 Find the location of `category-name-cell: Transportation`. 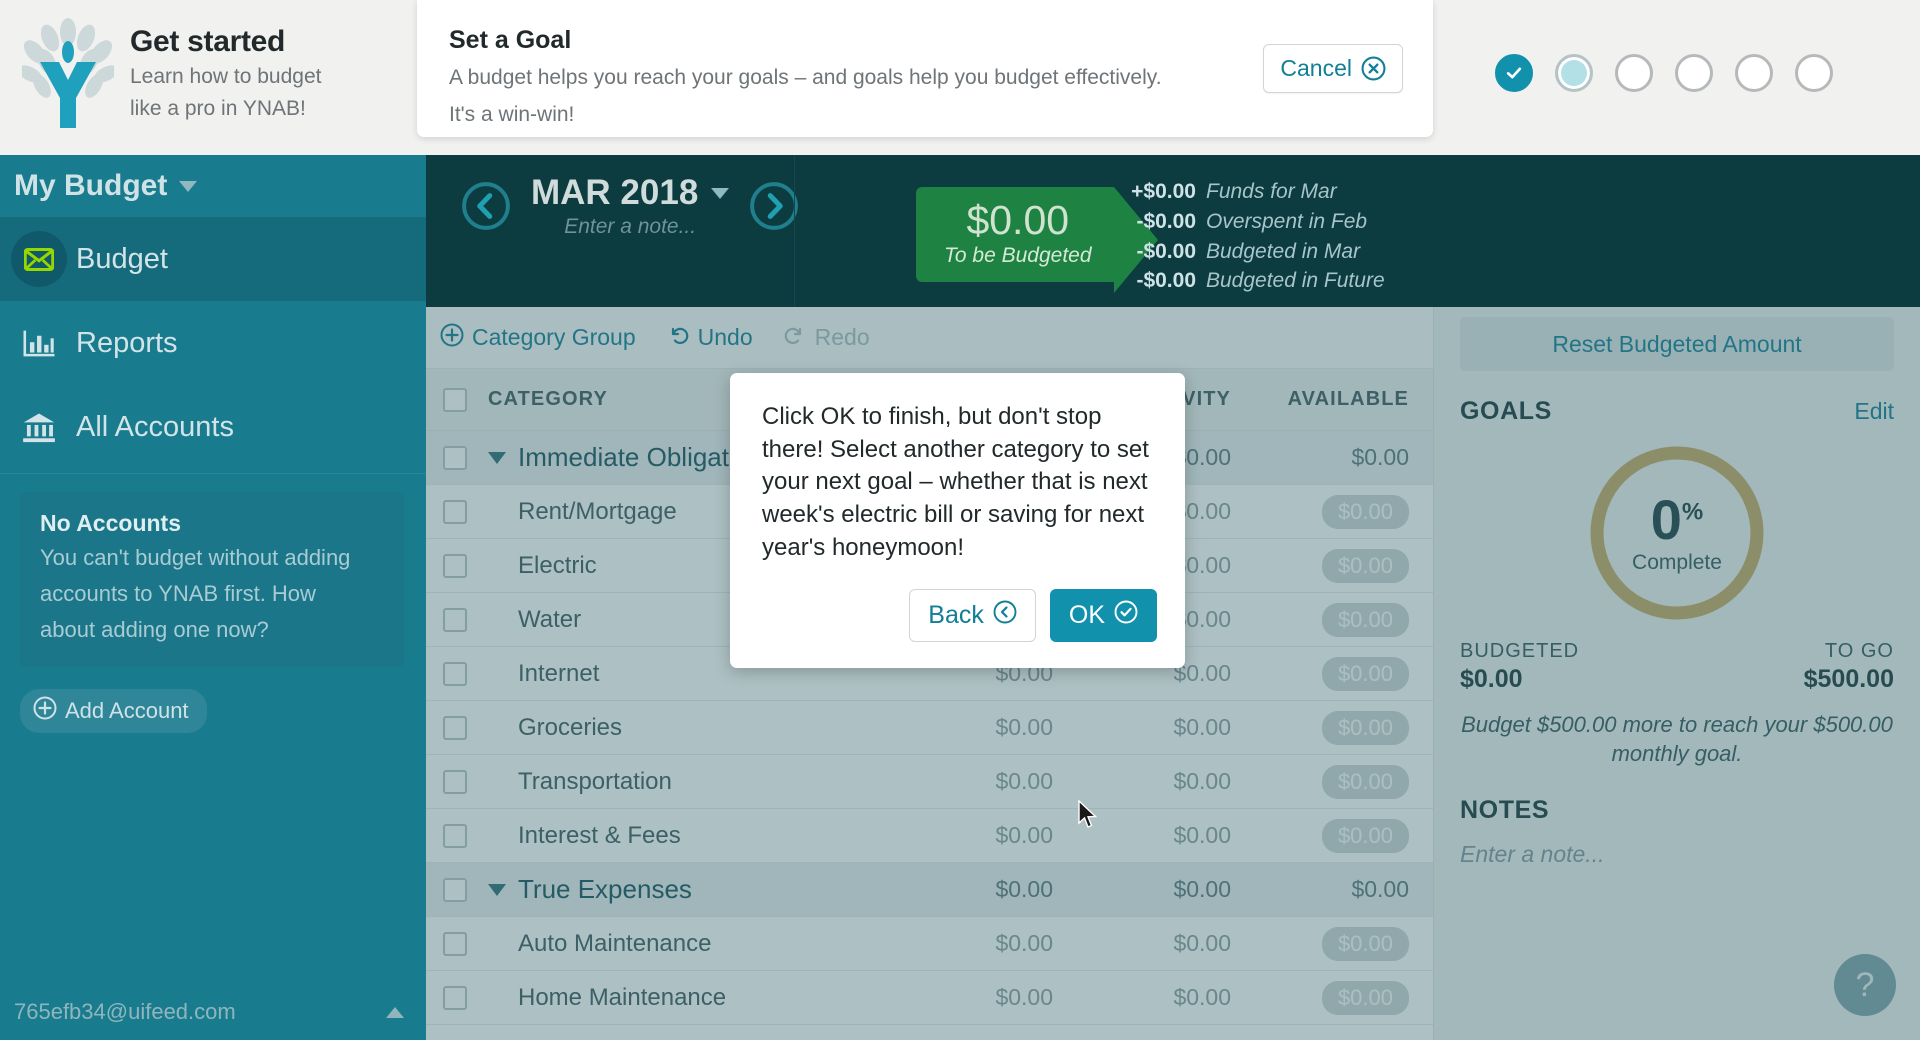

category-name-cell: Transportation is located at coordinates (691, 782).